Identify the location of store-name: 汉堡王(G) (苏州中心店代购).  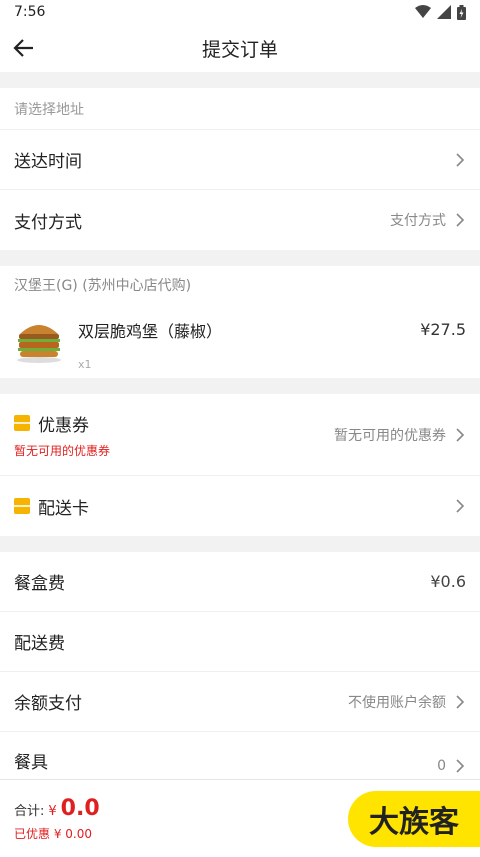
(103, 286).